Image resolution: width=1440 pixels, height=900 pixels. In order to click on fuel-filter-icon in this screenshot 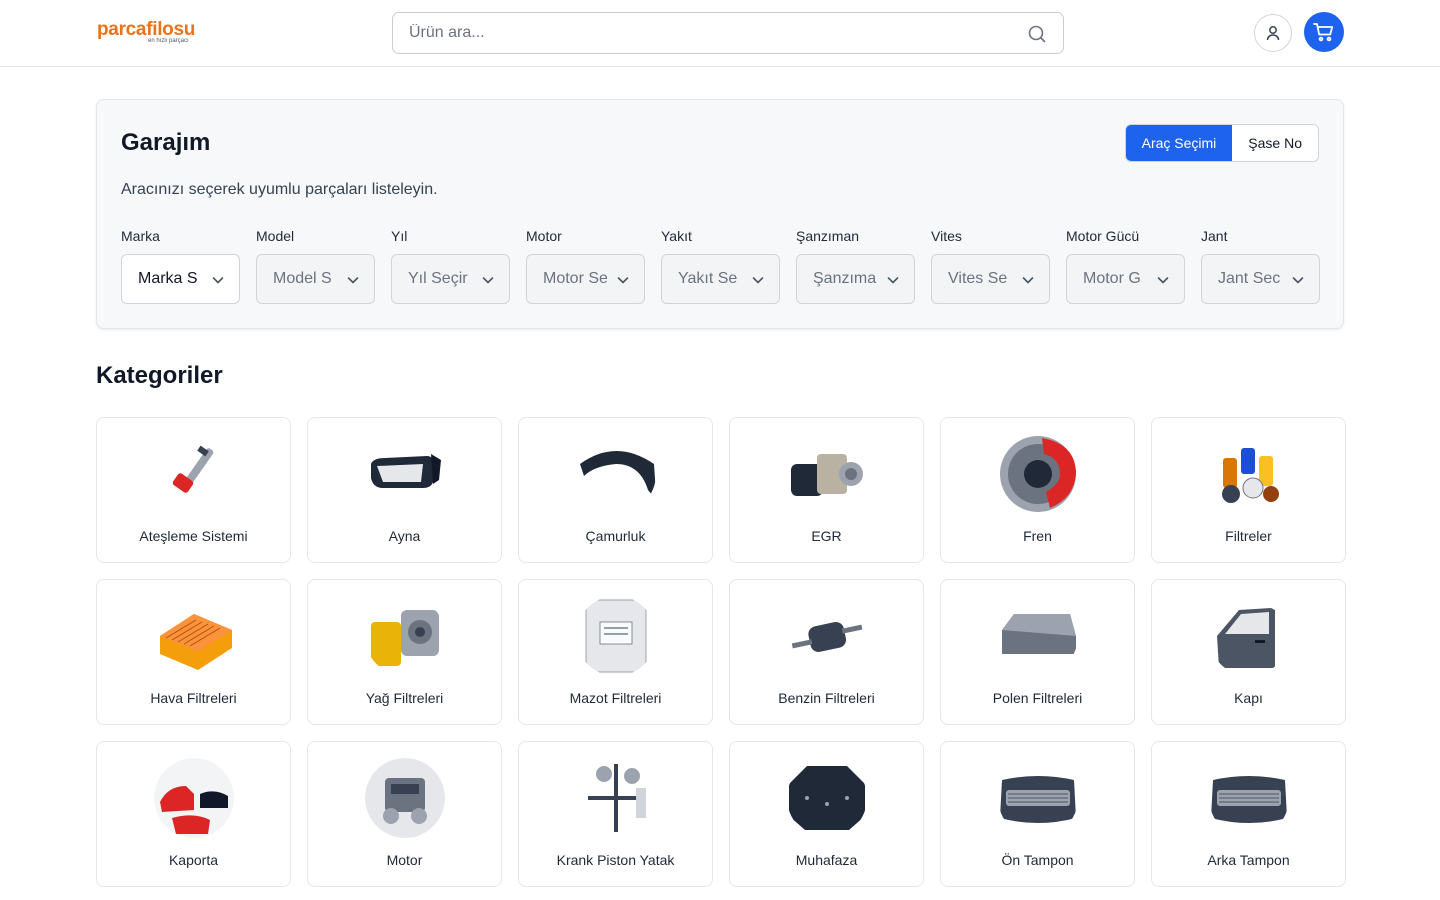, I will do `click(827, 636)`.